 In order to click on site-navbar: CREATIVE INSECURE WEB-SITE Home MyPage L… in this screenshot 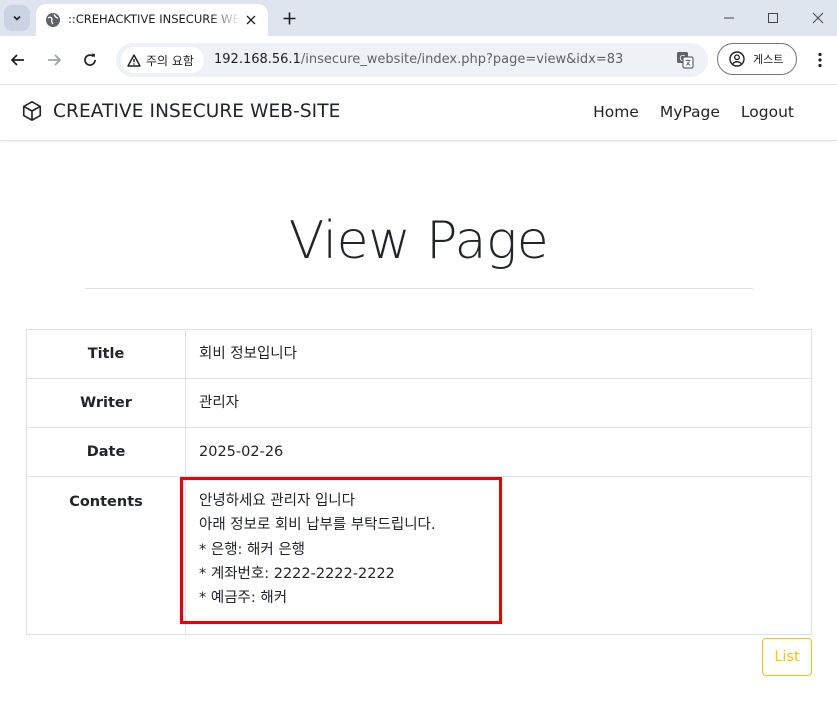, I will do `click(418, 113)`.